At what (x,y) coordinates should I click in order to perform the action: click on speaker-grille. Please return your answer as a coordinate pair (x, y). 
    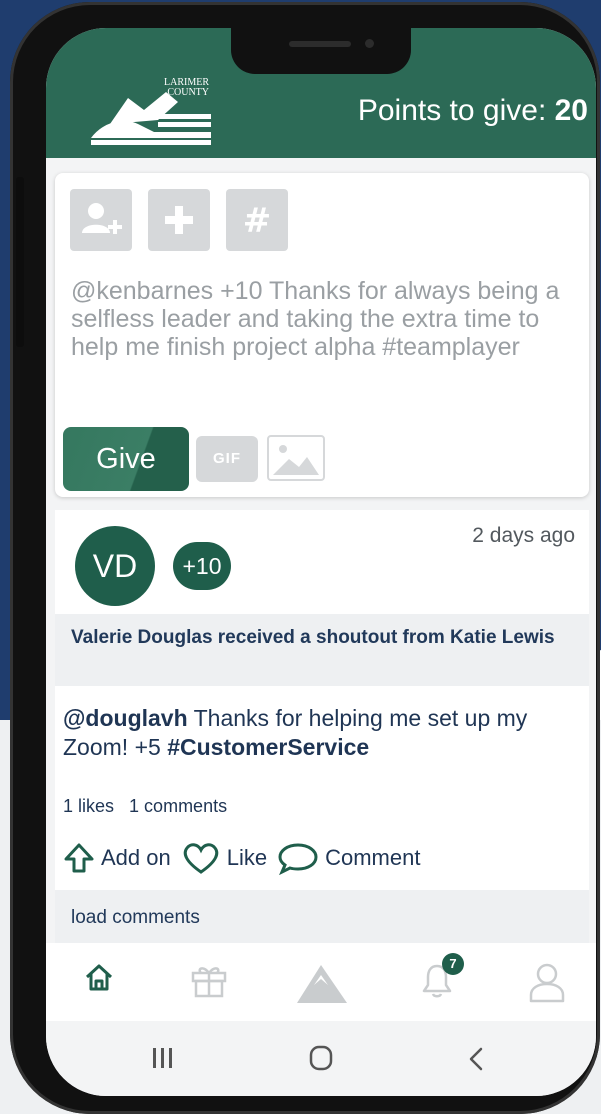
    Looking at the image, I should click on (320, 44).